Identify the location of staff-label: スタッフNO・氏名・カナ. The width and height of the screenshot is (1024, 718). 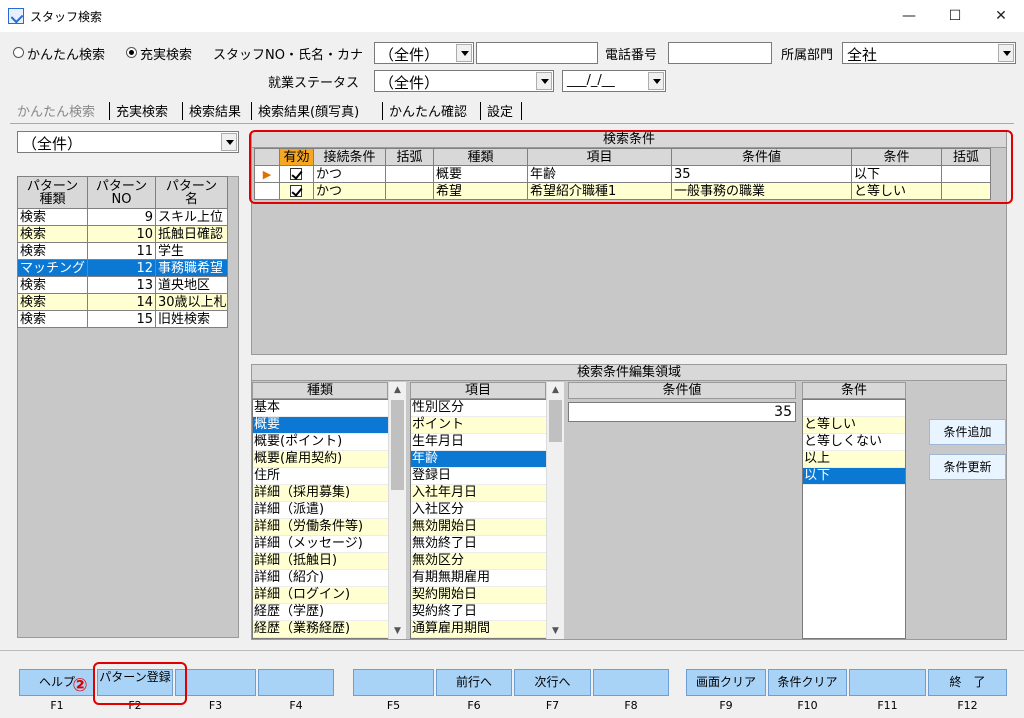
(288, 55).